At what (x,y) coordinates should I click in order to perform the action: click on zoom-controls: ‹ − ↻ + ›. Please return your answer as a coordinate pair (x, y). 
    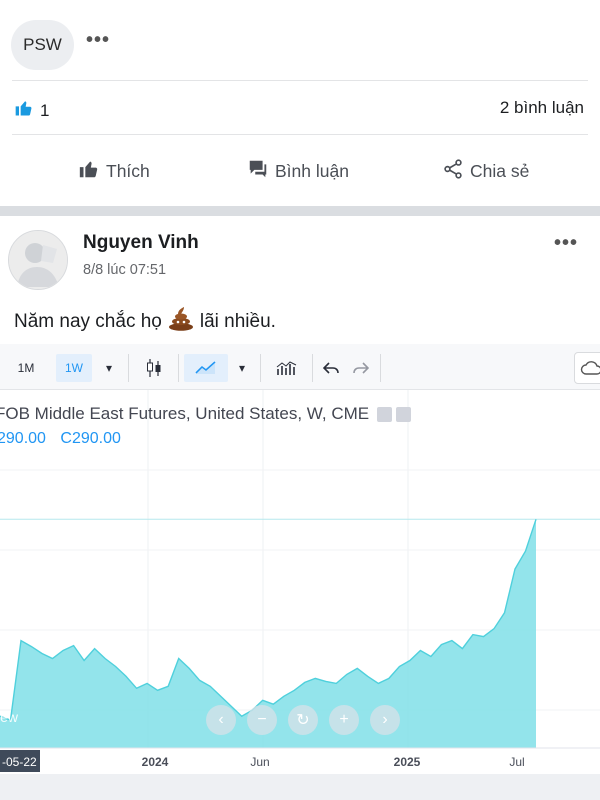
    Looking at the image, I should click on (303, 720).